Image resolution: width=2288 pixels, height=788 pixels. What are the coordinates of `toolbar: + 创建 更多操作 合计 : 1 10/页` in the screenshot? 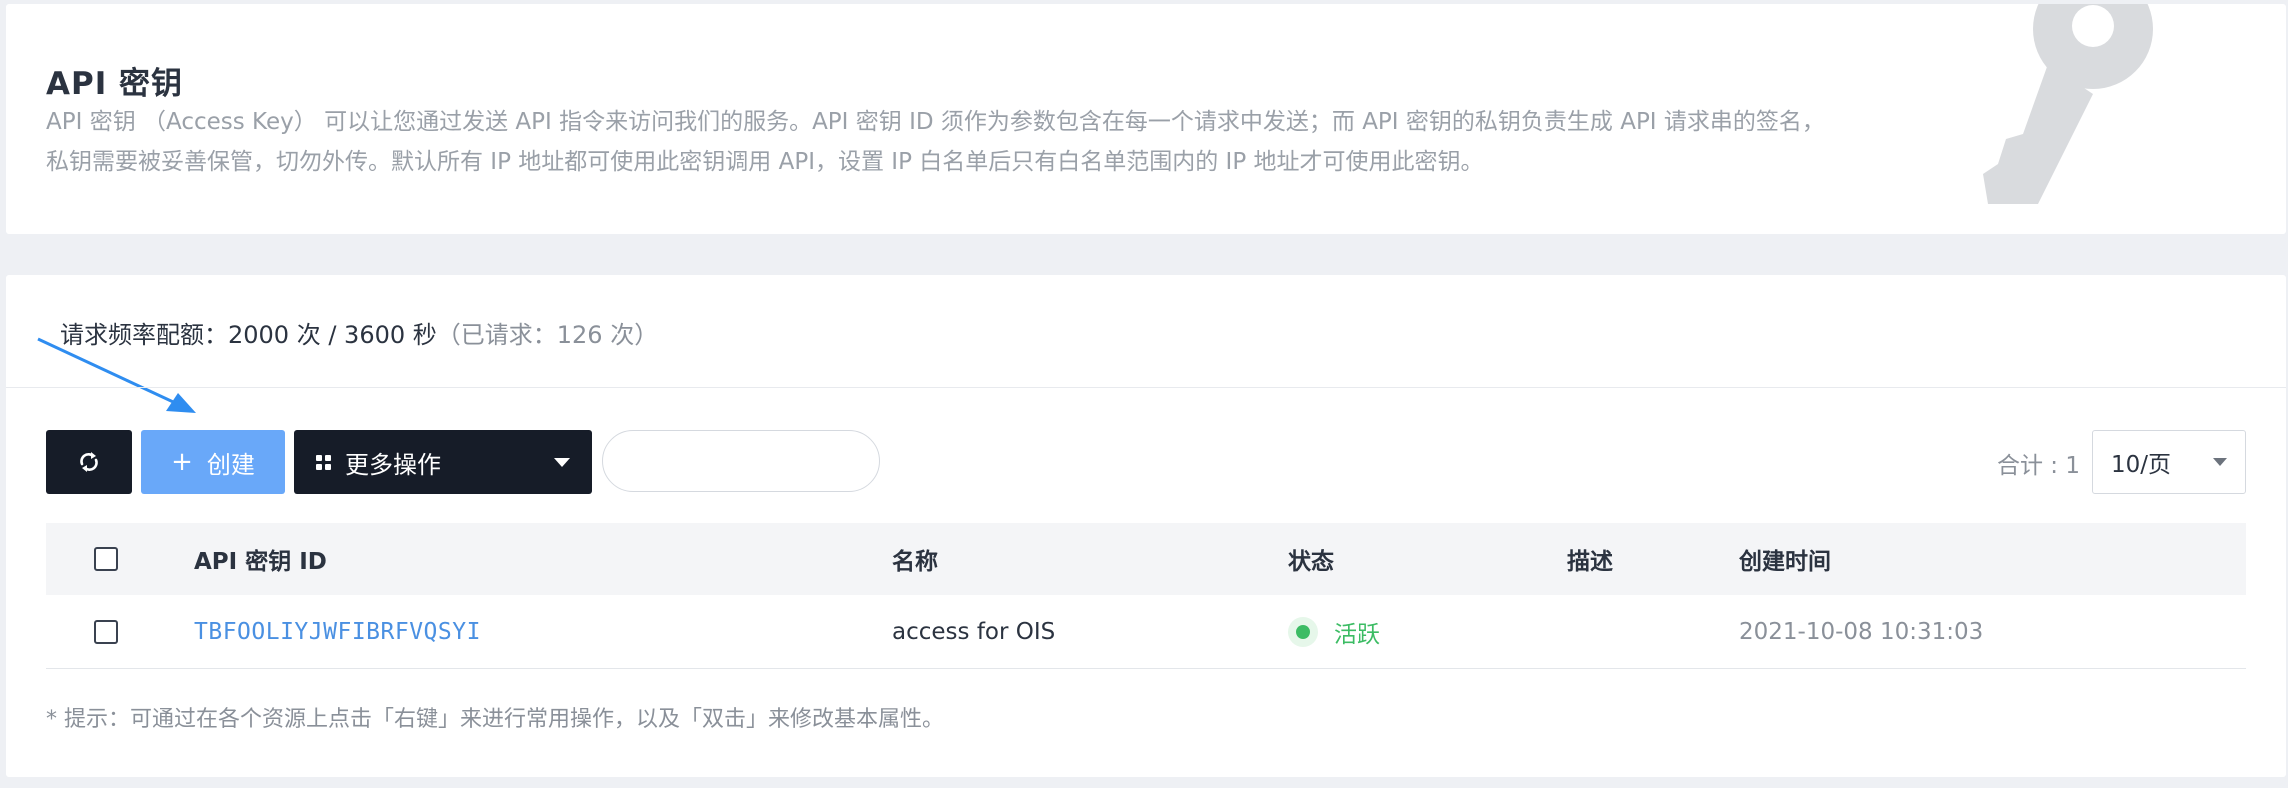 It's located at (1146, 462).